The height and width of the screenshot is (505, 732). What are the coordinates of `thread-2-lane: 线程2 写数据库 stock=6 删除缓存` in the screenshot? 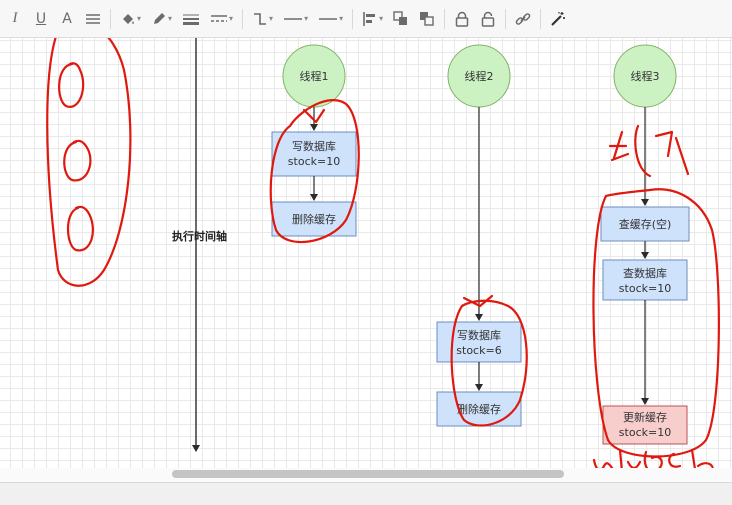 It's located at (479, 235).